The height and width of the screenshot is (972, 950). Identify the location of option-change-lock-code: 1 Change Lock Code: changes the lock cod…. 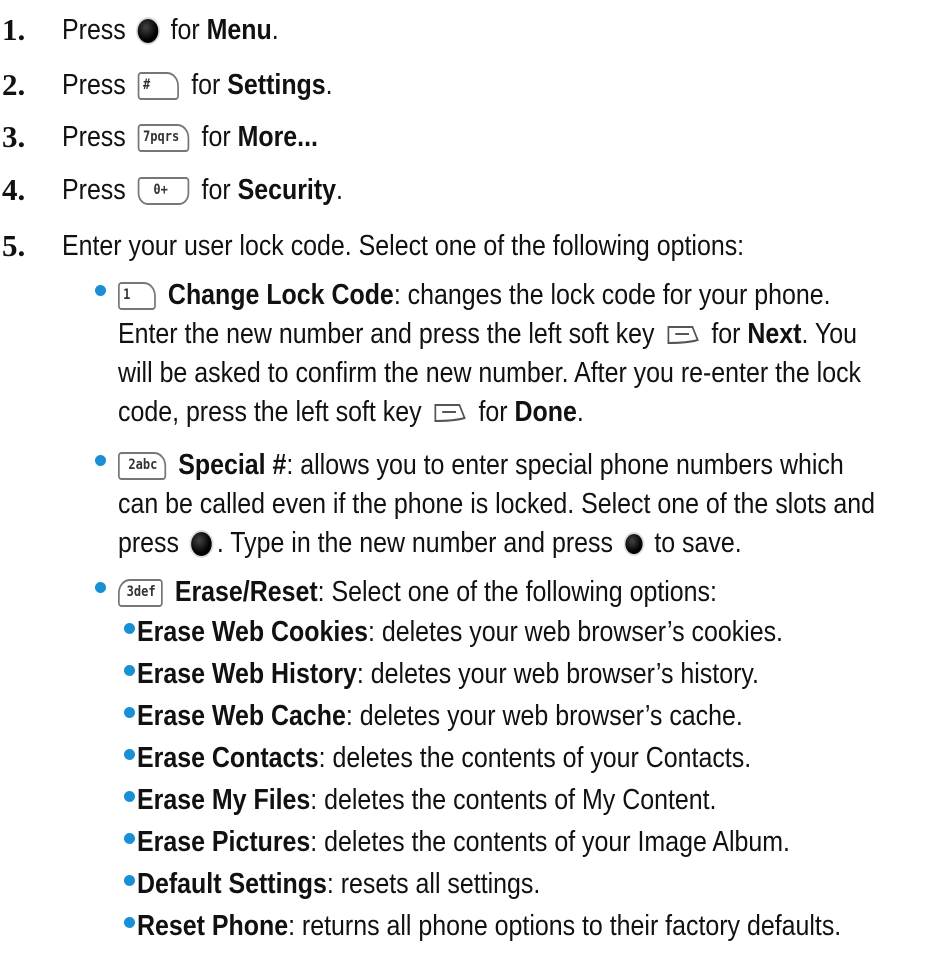
(474, 295).